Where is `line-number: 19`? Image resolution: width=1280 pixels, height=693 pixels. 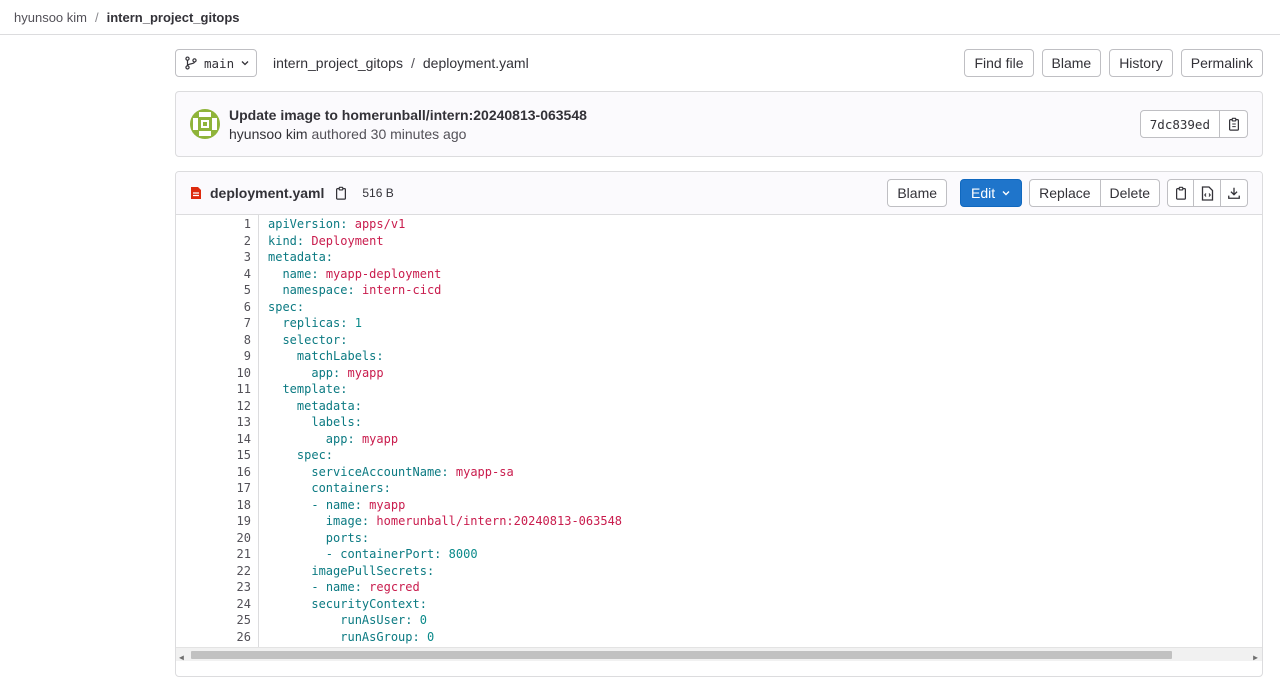 line-number: 19 is located at coordinates (213, 521).